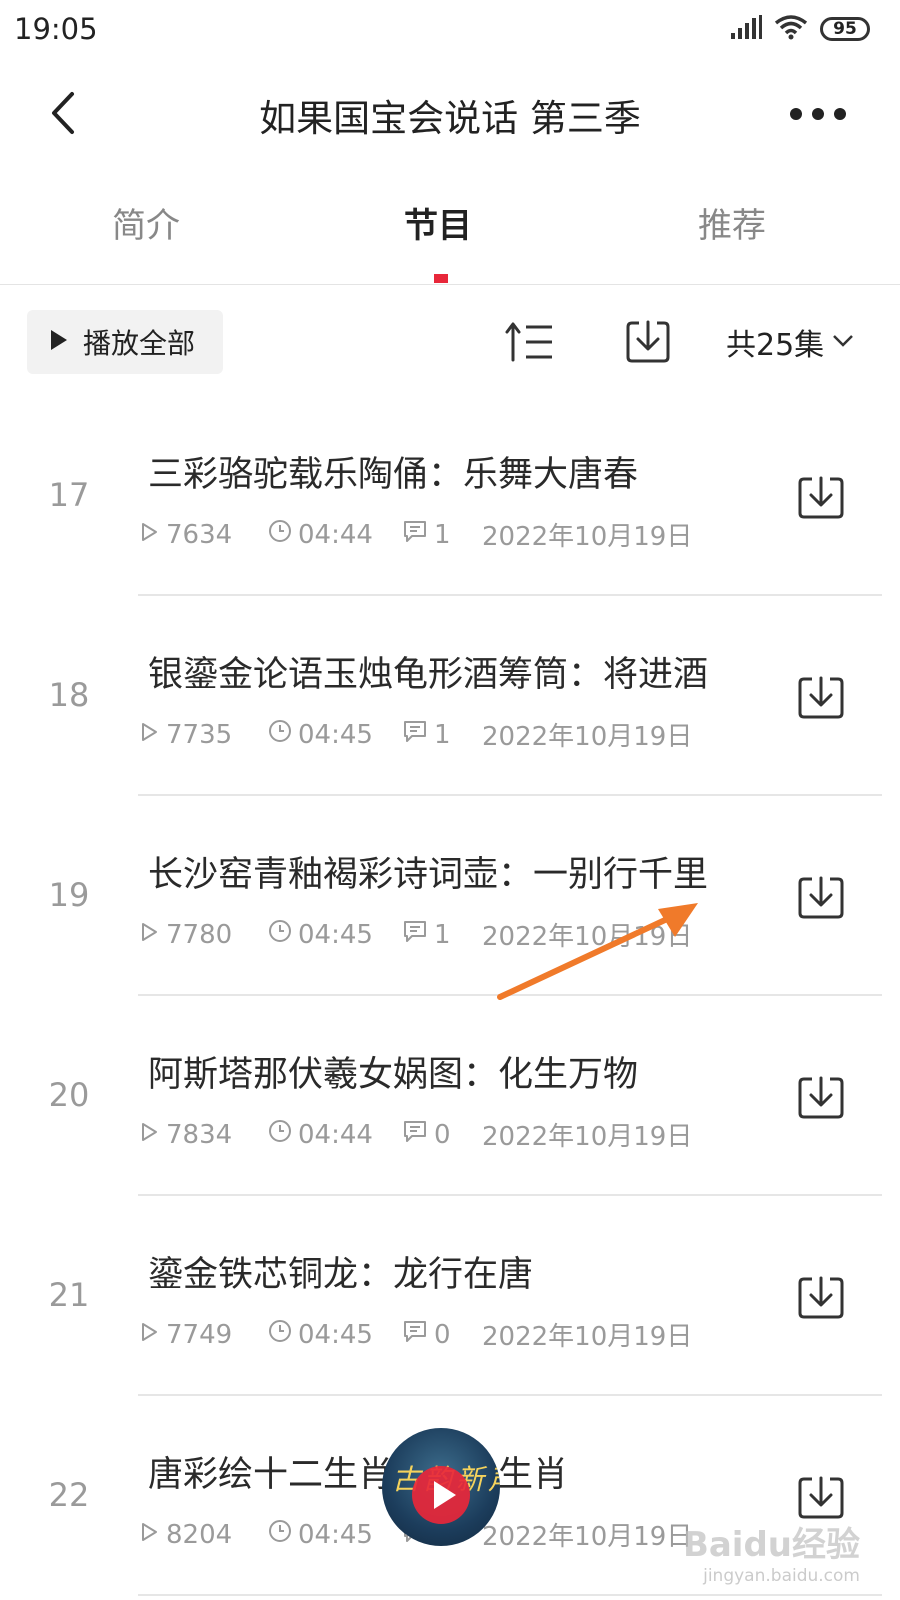  I want to click on episode-number: 20, so click(69, 1095).